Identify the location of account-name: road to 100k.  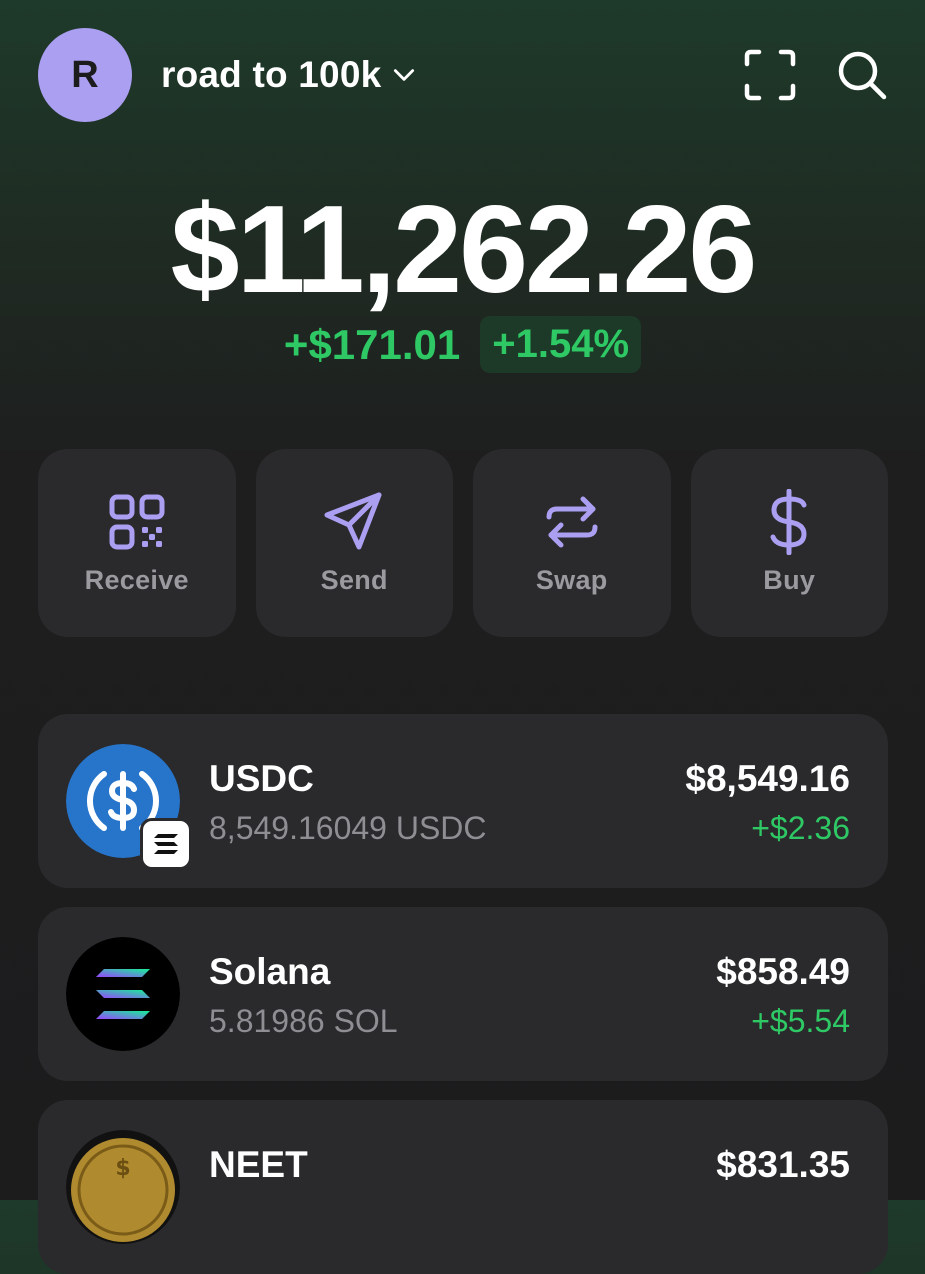
(271, 74).